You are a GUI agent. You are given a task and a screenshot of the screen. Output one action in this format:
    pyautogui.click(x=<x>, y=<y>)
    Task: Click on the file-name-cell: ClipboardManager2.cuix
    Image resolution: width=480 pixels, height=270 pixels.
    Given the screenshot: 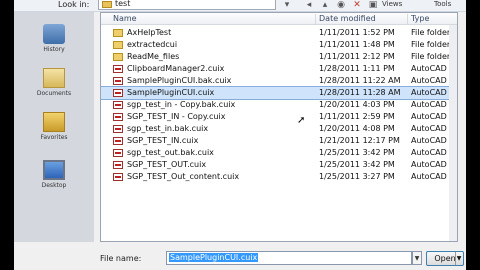 What is the action you would take?
    pyautogui.click(x=176, y=68)
    